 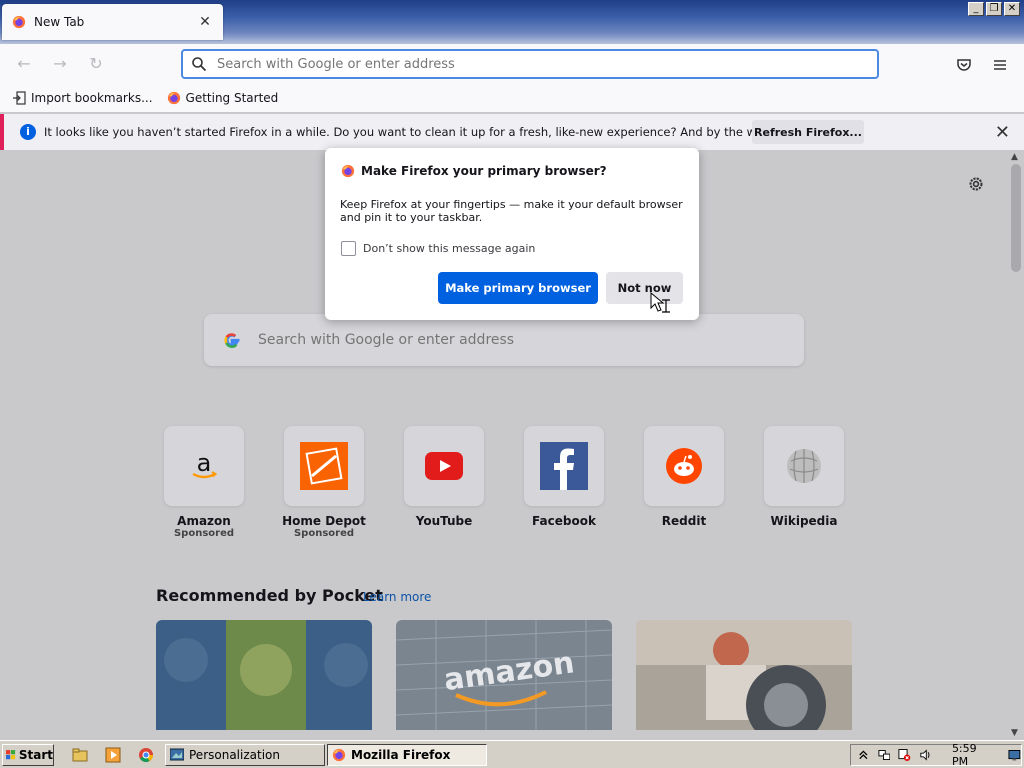 I want to click on restore-button: ❐, so click(x=994, y=9).